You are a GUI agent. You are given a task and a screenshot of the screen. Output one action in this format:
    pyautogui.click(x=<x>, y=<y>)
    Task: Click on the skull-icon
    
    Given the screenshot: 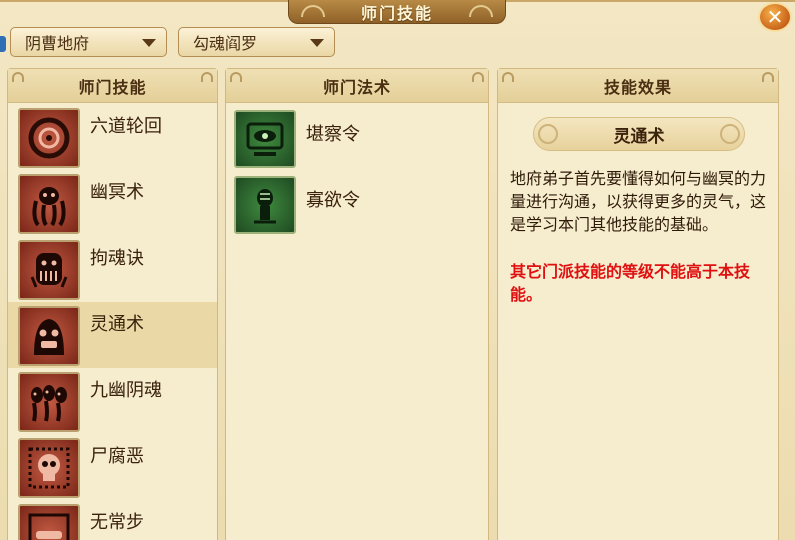 What is the action you would take?
    pyautogui.click(x=49, y=468)
    